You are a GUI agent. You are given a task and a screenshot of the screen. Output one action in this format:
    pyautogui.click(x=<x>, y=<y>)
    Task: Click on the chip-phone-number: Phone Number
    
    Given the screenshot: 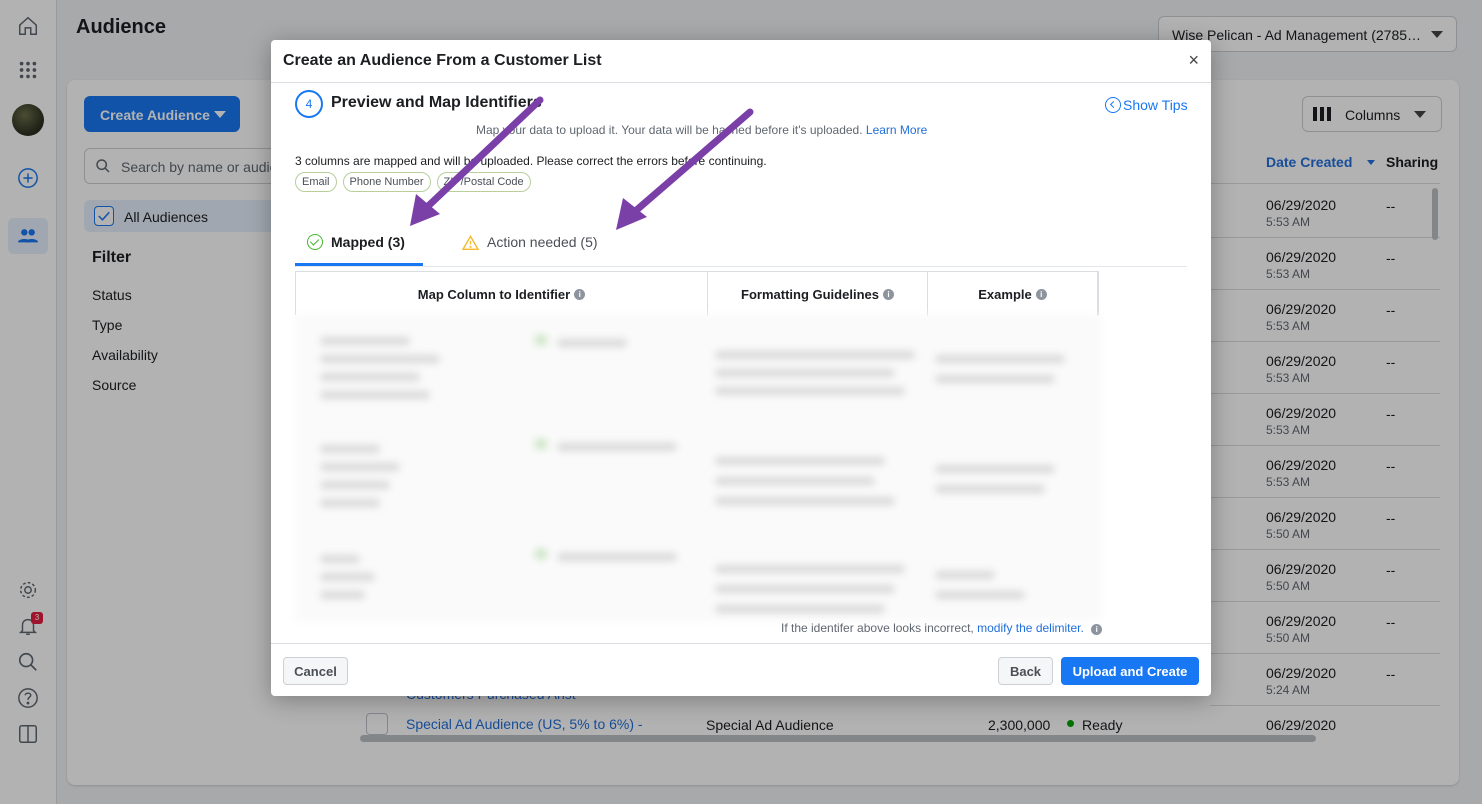 What is the action you would take?
    pyautogui.click(x=386, y=182)
    